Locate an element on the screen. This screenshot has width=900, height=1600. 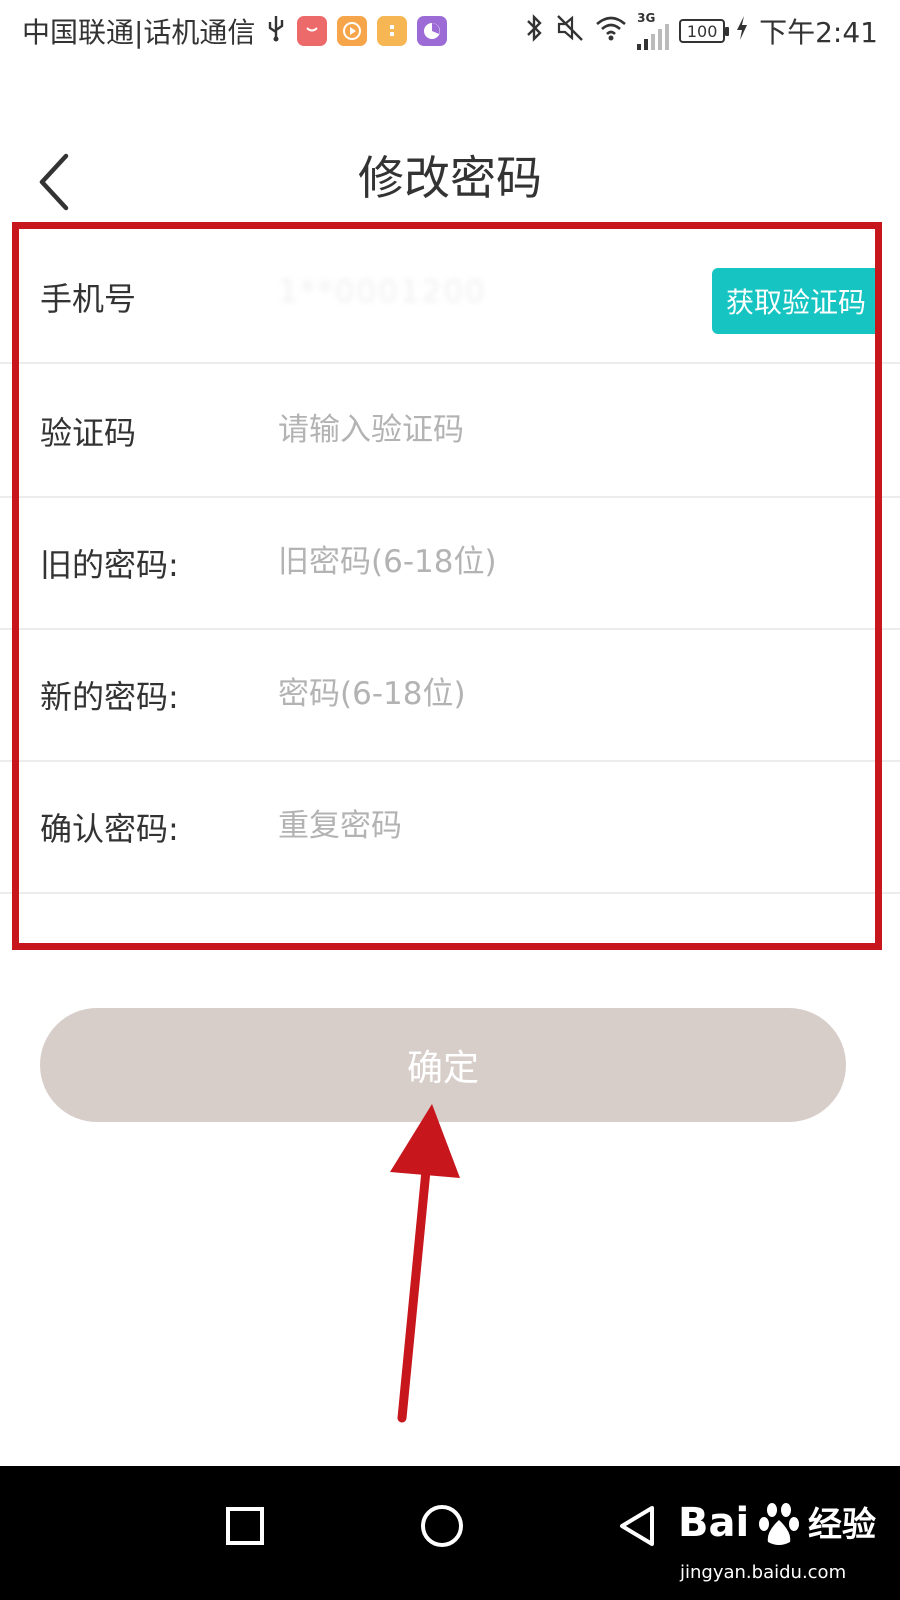
video-app-icon is located at coordinates (352, 31).